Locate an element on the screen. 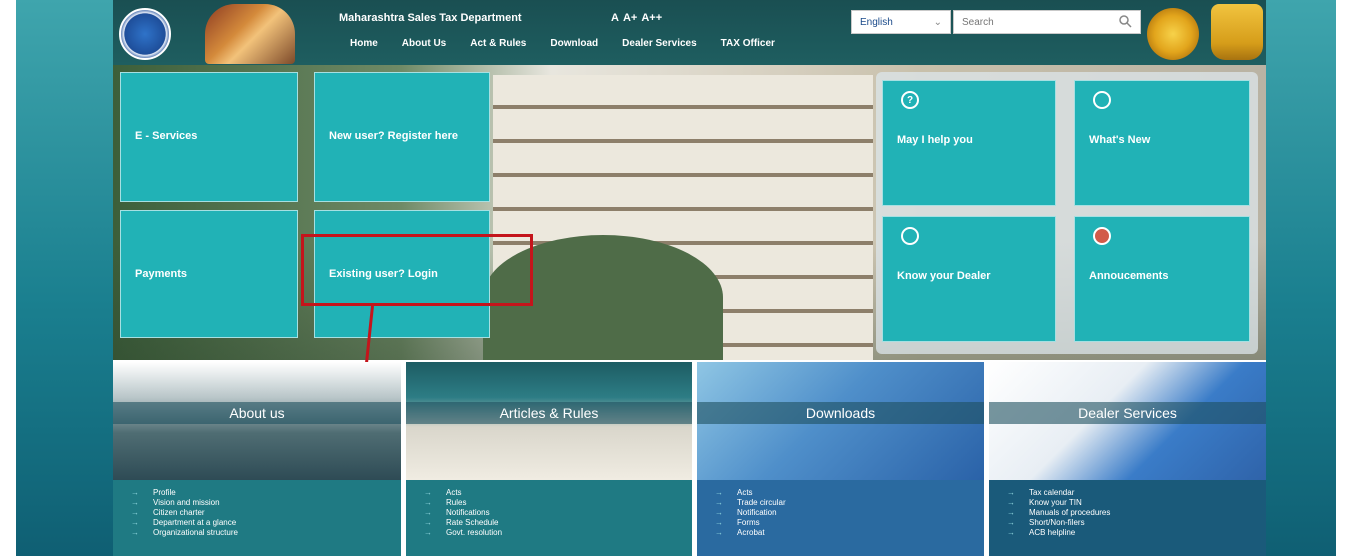 This screenshot has height=556, width=1349. national-emblem-icon is located at coordinates (1237, 32).